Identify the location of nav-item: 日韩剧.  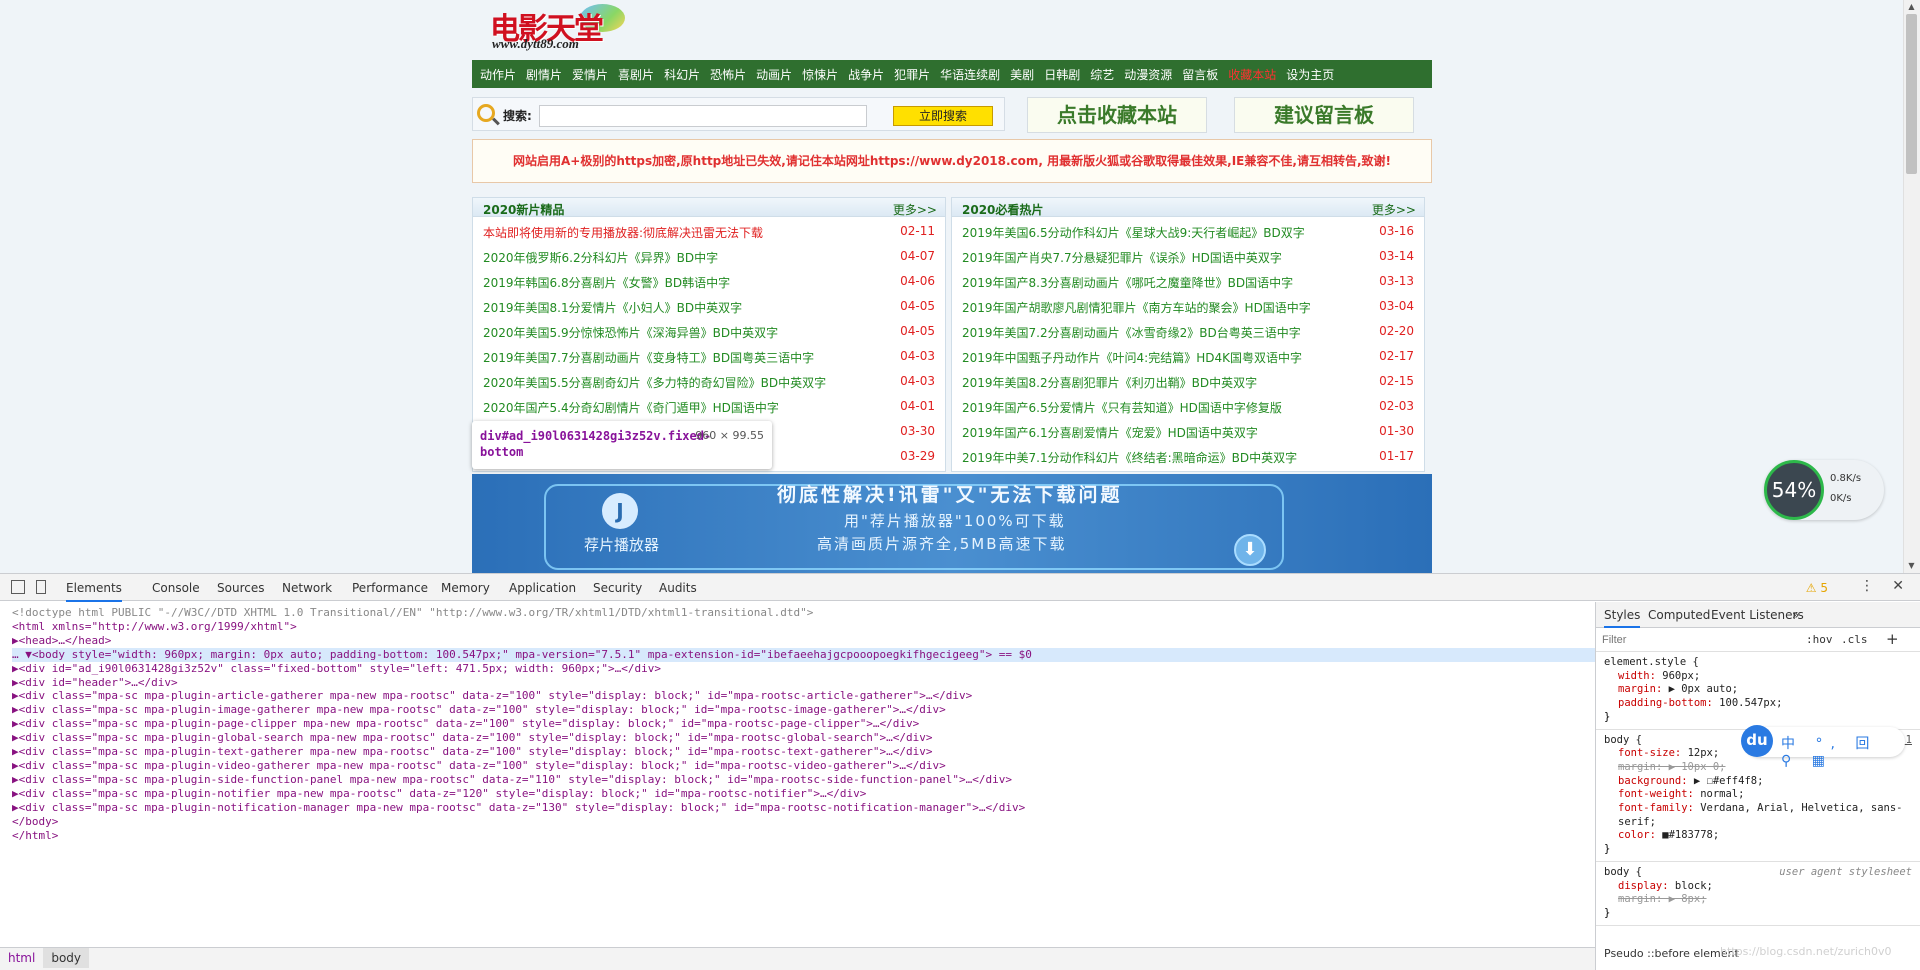
(1062, 74).